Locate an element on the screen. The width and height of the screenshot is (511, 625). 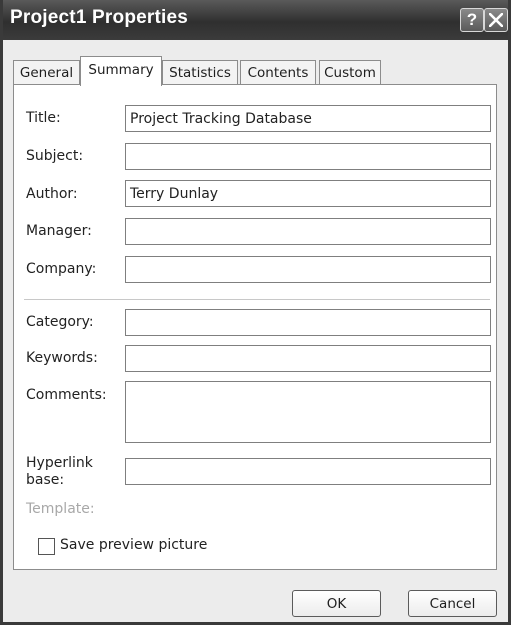
hyperlink-base-label-line2: base: is located at coordinates (45, 480).